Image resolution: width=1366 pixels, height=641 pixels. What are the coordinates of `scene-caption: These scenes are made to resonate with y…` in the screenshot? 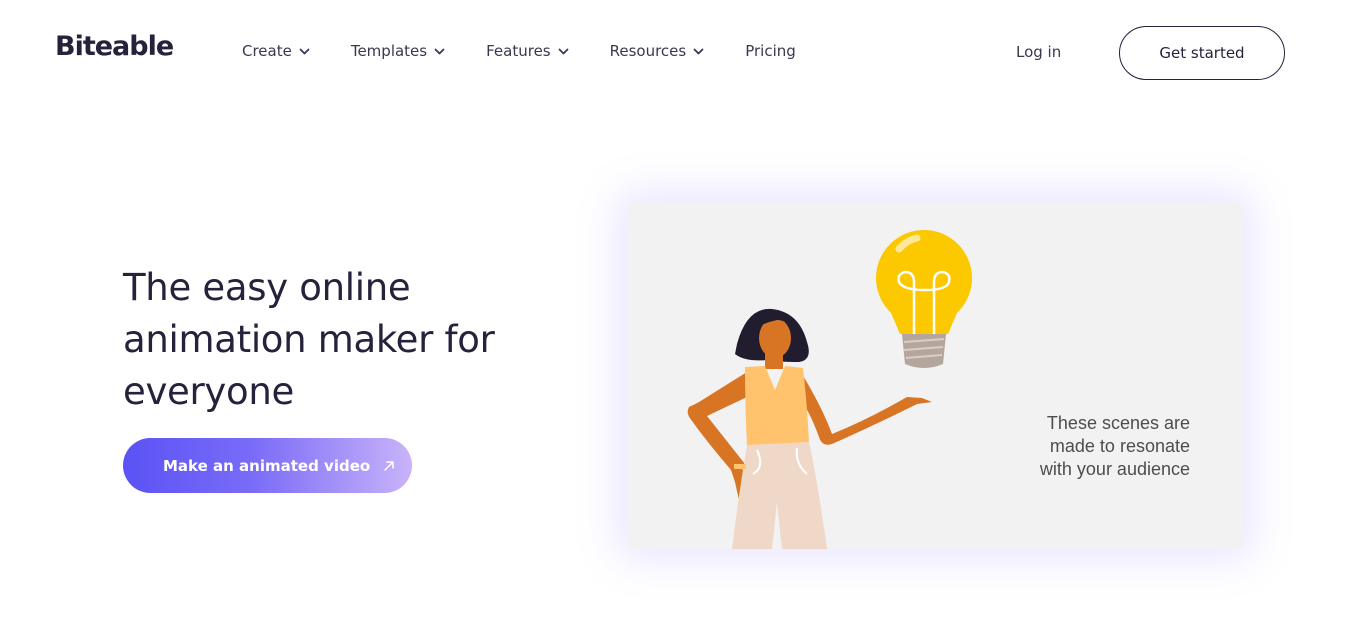 It's located at (1115, 446).